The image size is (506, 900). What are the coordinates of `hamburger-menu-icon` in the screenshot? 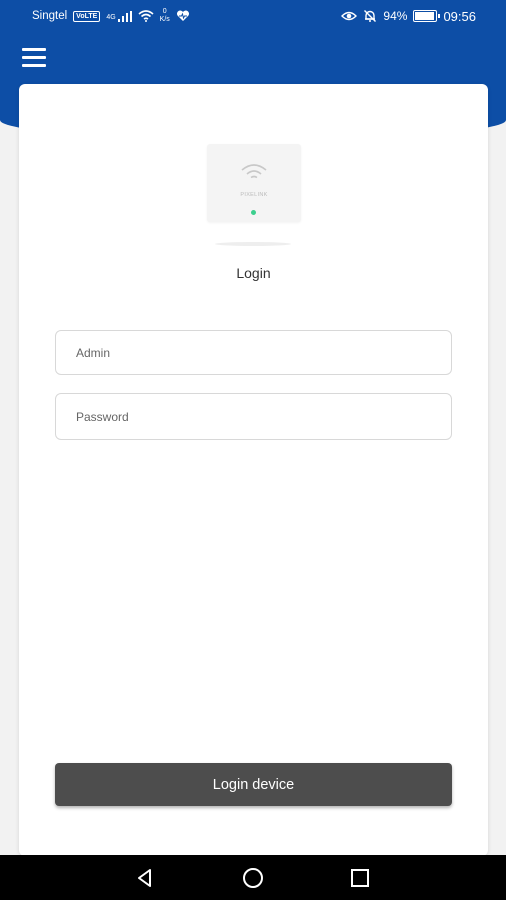 It's located at (34, 58).